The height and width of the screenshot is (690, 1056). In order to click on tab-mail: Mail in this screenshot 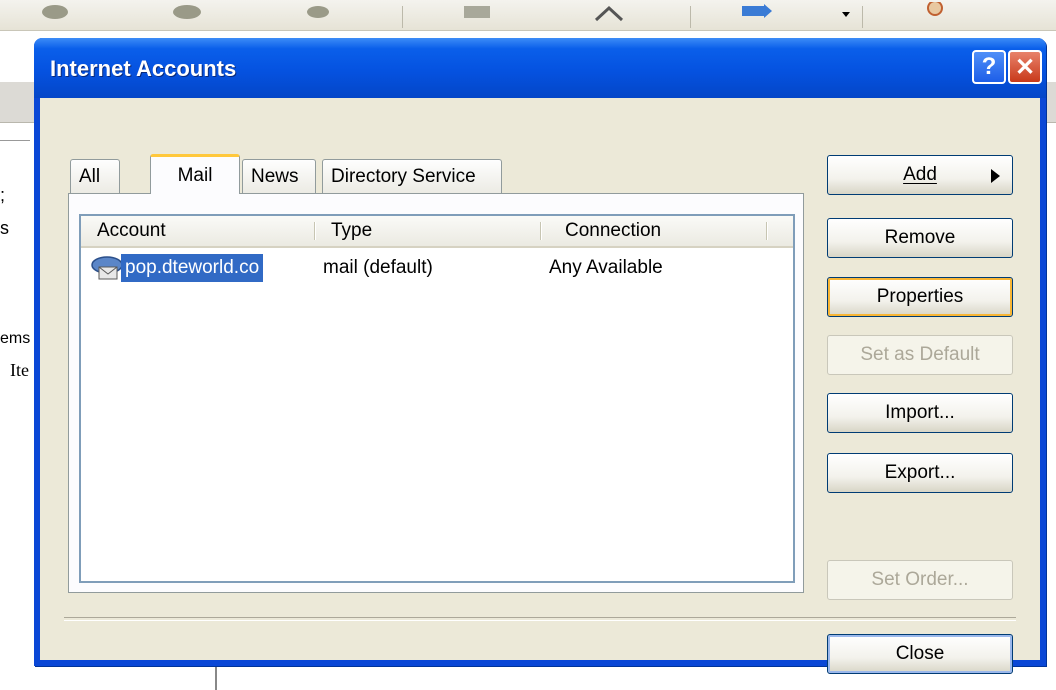, I will do `click(195, 174)`.